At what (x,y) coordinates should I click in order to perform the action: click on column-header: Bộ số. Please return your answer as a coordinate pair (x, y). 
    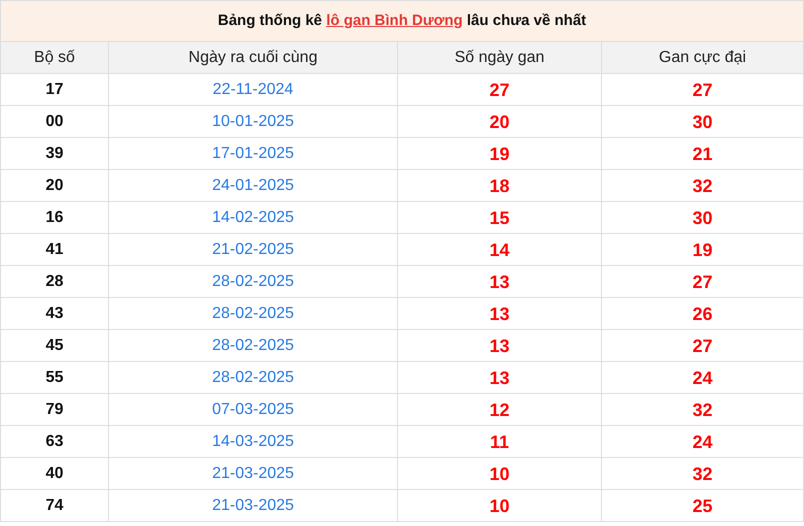
    Looking at the image, I should click on (54, 58).